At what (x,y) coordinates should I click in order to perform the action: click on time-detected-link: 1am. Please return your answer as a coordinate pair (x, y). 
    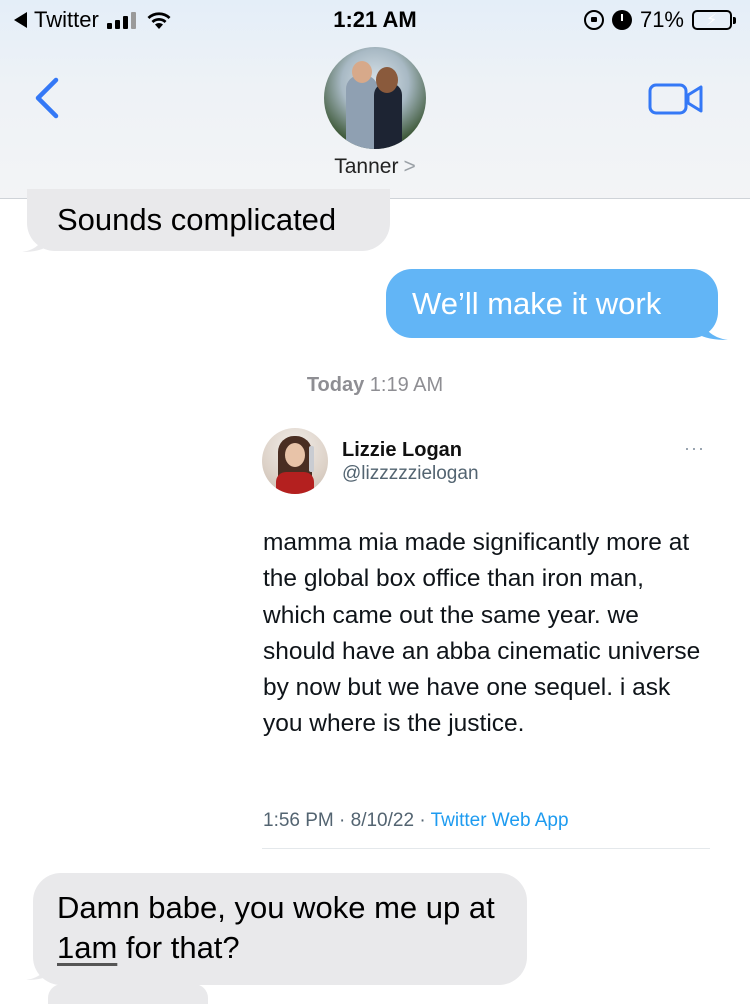
    Looking at the image, I should click on (87, 947).